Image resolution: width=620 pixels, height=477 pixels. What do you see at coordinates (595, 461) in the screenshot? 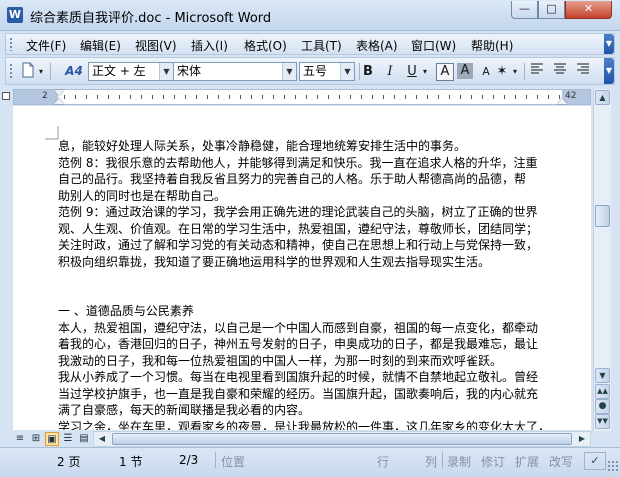
I see `spelling-status-icon: ✓` at bounding box center [595, 461].